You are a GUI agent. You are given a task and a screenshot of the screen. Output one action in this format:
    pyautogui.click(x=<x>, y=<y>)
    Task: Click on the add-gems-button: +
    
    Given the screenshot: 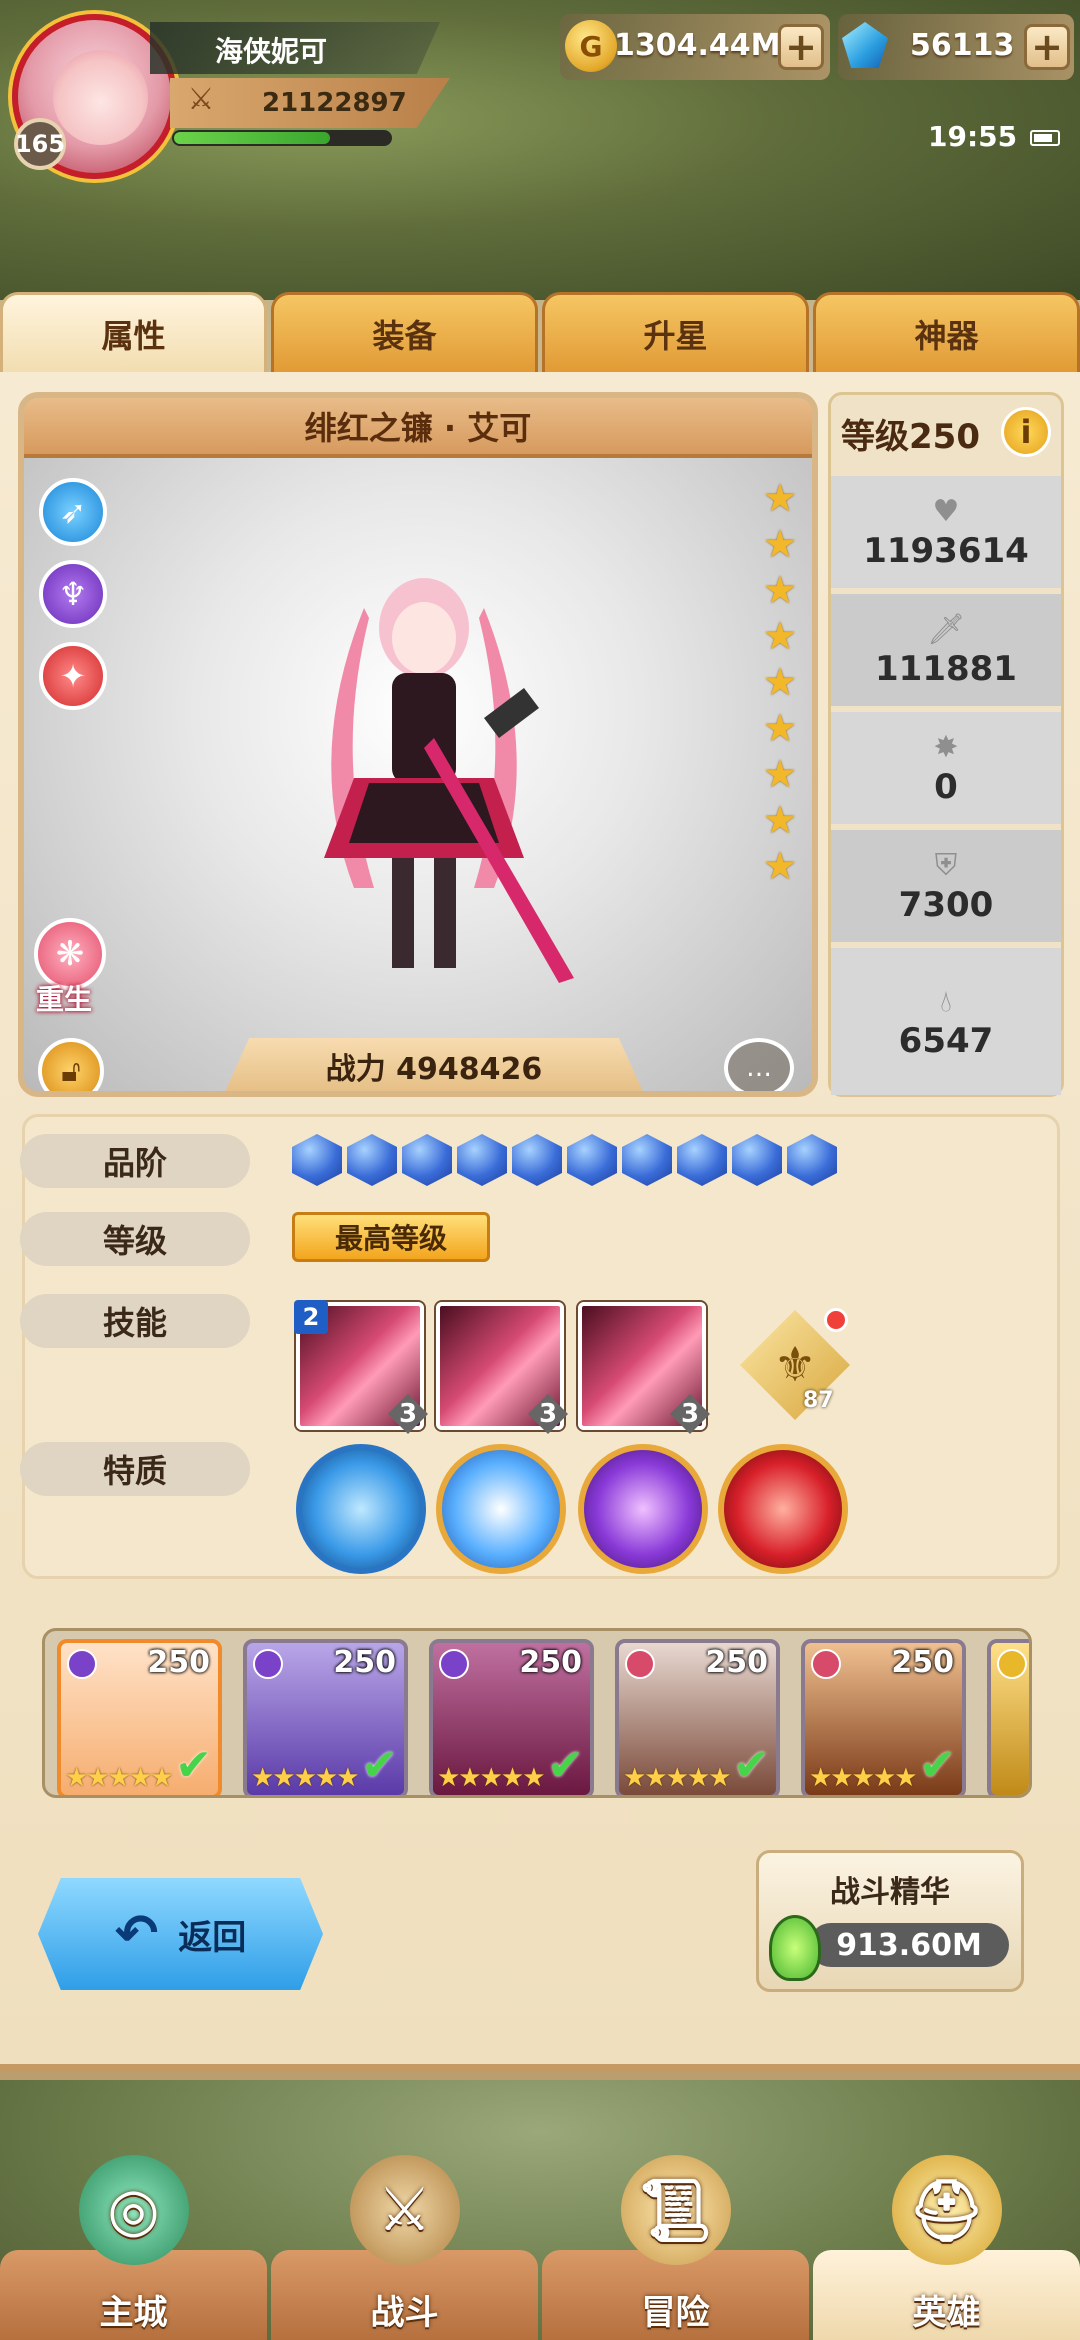 What is the action you would take?
    pyautogui.click(x=1047, y=47)
    